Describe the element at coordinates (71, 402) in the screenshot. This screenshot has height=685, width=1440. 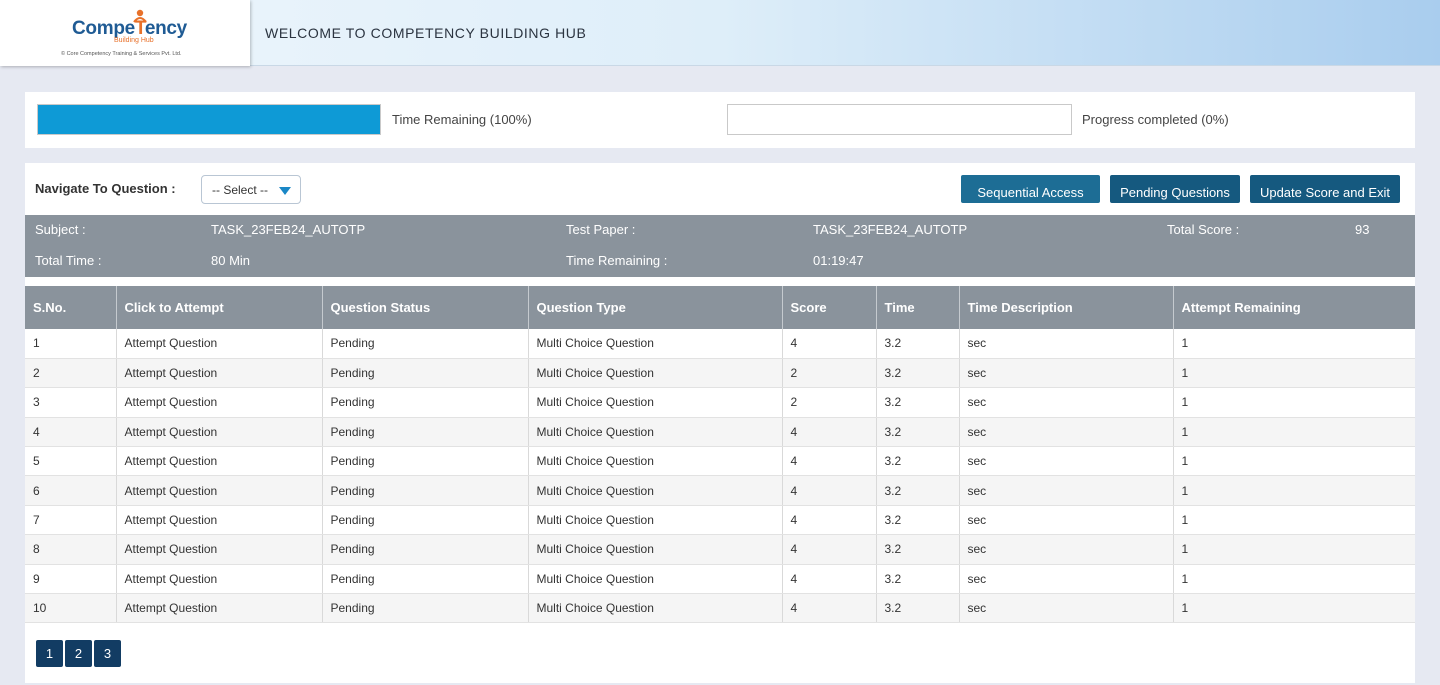
I see `cell-sno: 3` at that location.